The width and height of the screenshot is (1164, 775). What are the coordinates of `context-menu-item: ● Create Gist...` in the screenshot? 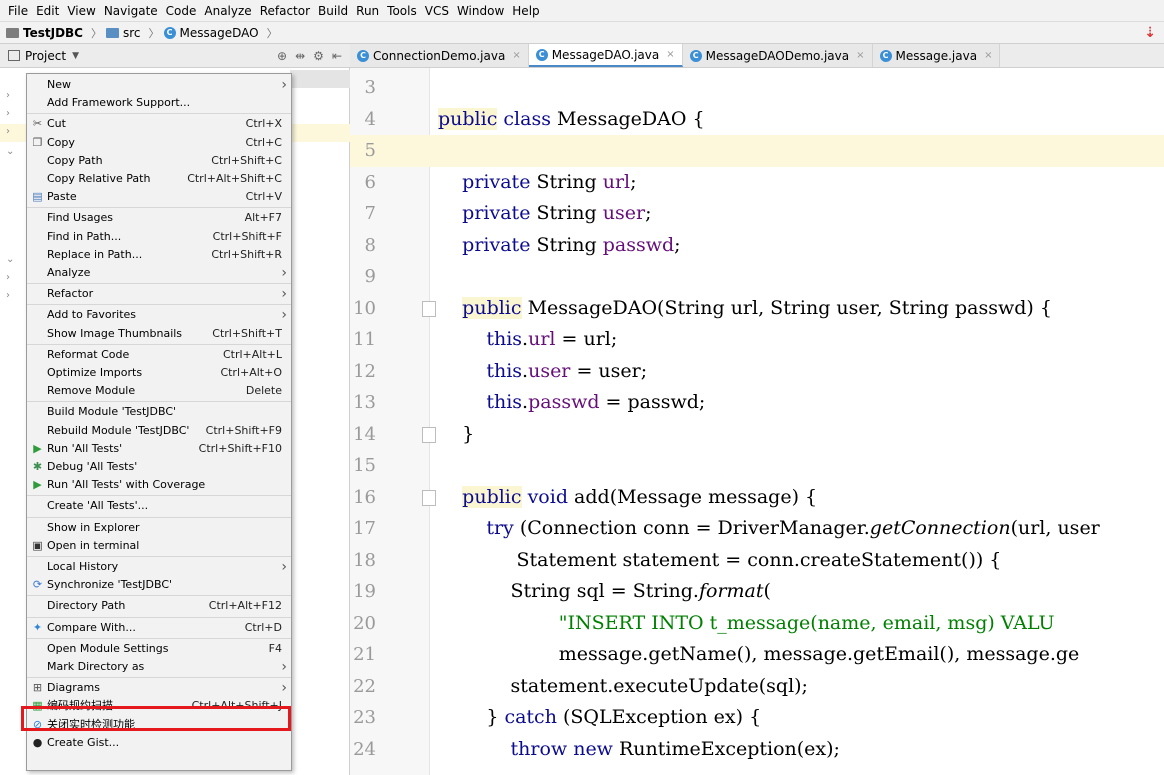 It's located at (159, 743).